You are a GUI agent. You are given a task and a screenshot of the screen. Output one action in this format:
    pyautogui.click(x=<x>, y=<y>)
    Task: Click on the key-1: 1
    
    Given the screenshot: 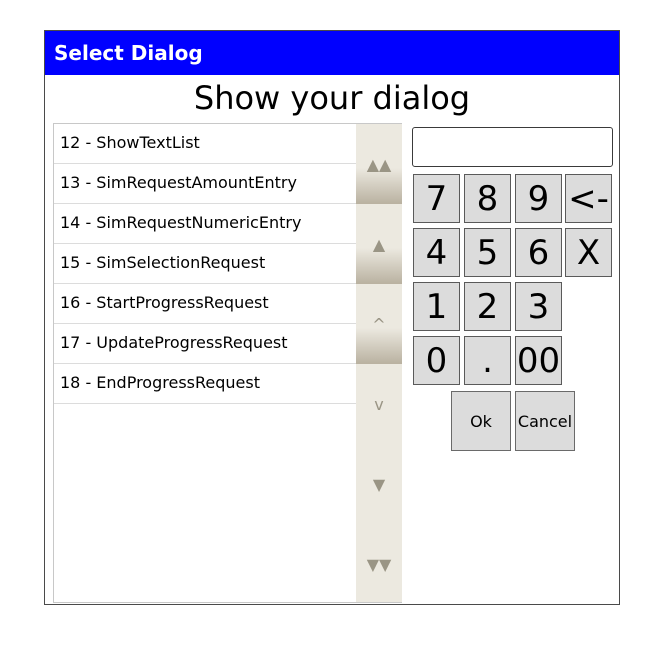 What is the action you would take?
    pyautogui.click(x=436, y=306)
    